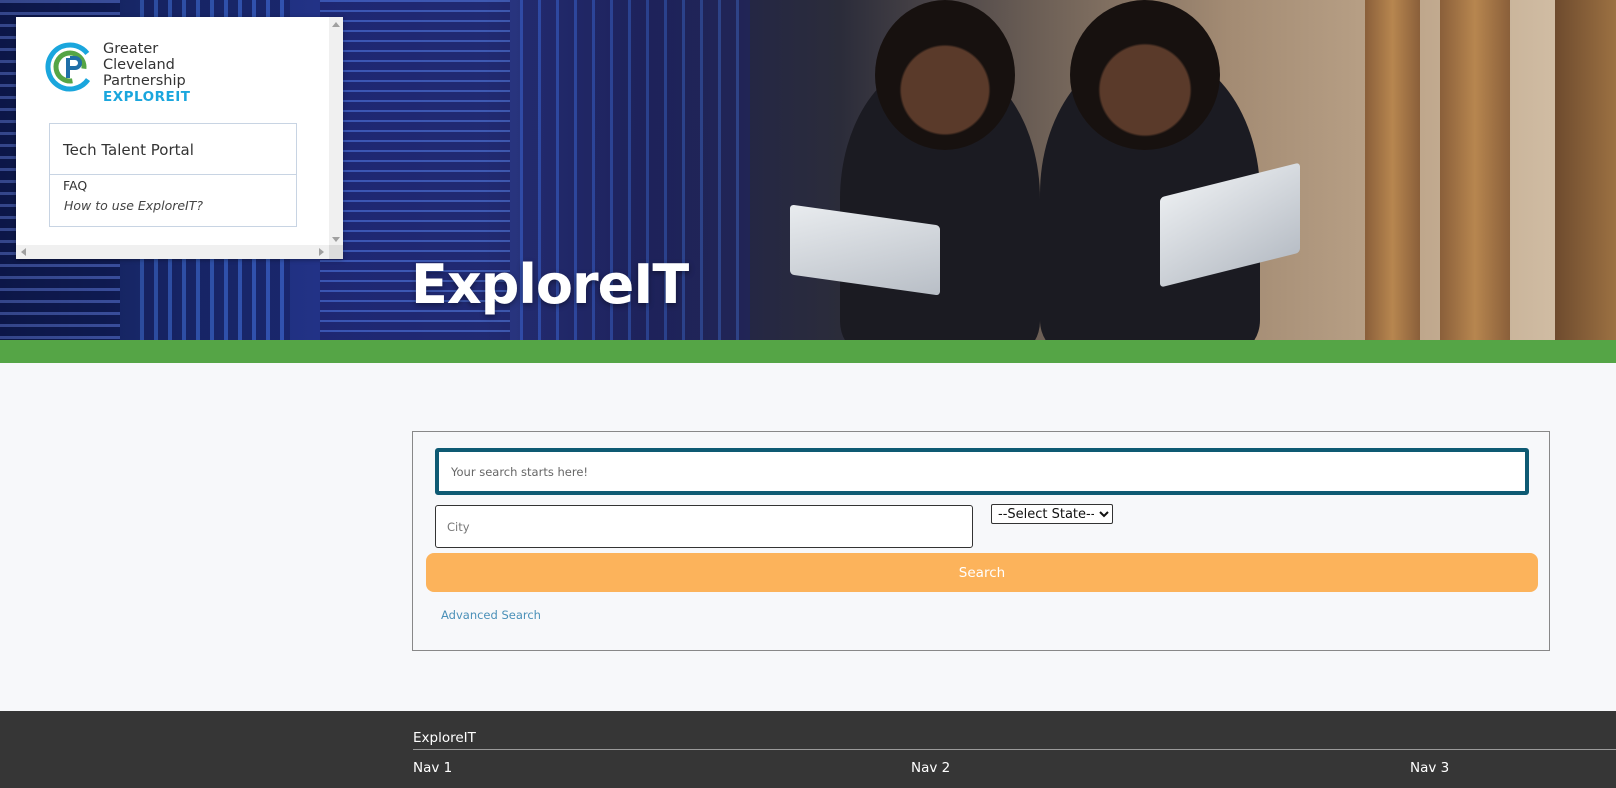 The height and width of the screenshot is (788, 1616). What do you see at coordinates (70, 67) in the screenshot?
I see `gcp-logo-icon` at bounding box center [70, 67].